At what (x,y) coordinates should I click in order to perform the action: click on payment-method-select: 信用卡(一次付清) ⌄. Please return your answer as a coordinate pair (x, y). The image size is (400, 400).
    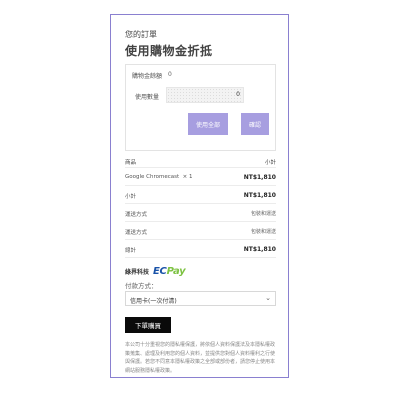
    Looking at the image, I should click on (200, 298).